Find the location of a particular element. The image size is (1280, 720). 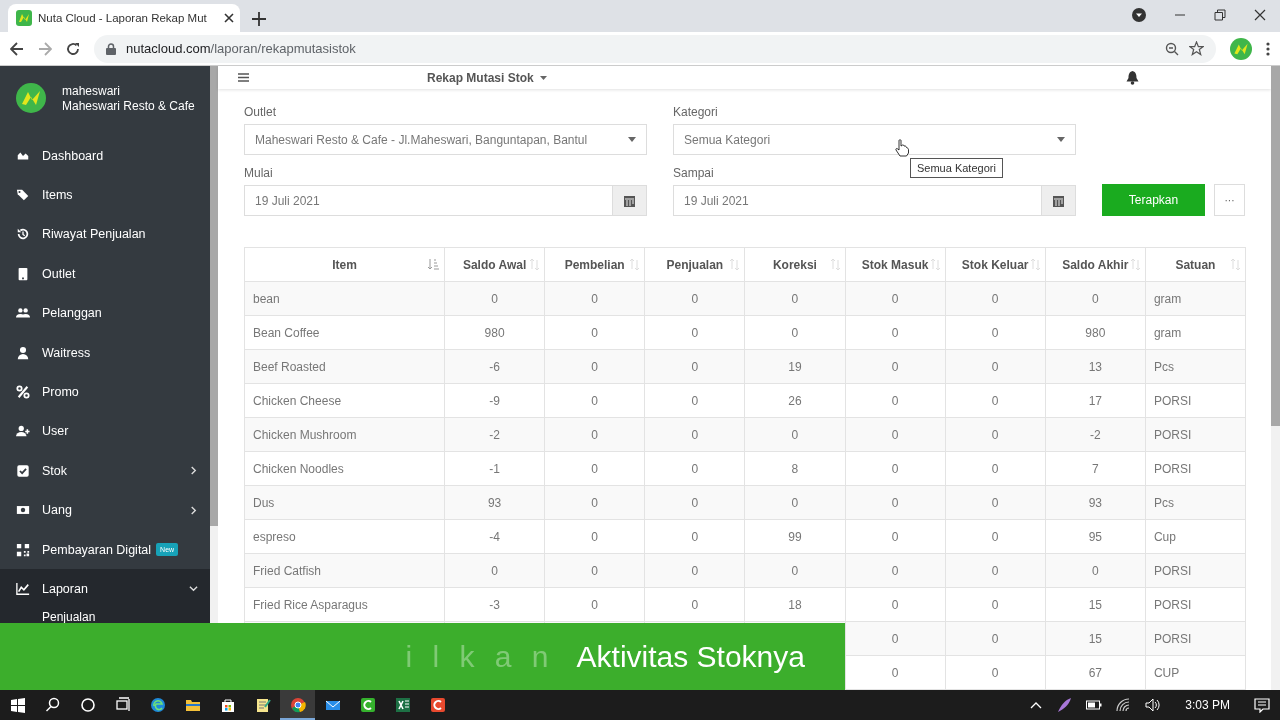

sort-ascending-icon is located at coordinates (433, 264).